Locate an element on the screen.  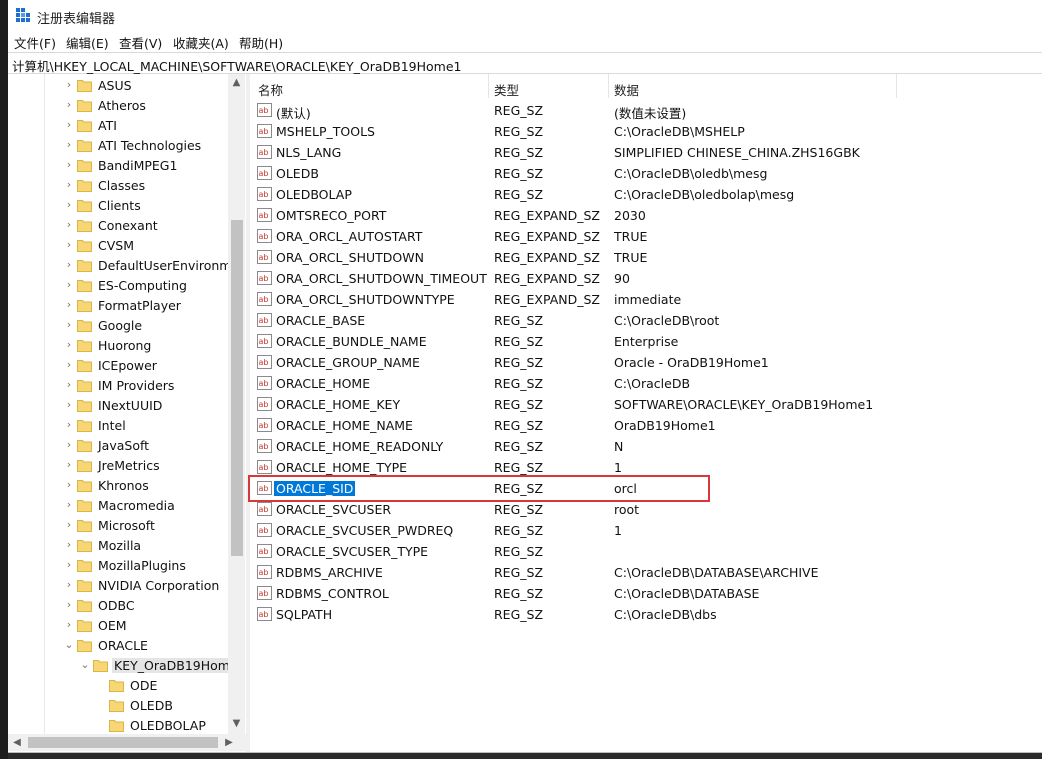
tree-horizontal-scroll-thumb is located at coordinates (123, 742).